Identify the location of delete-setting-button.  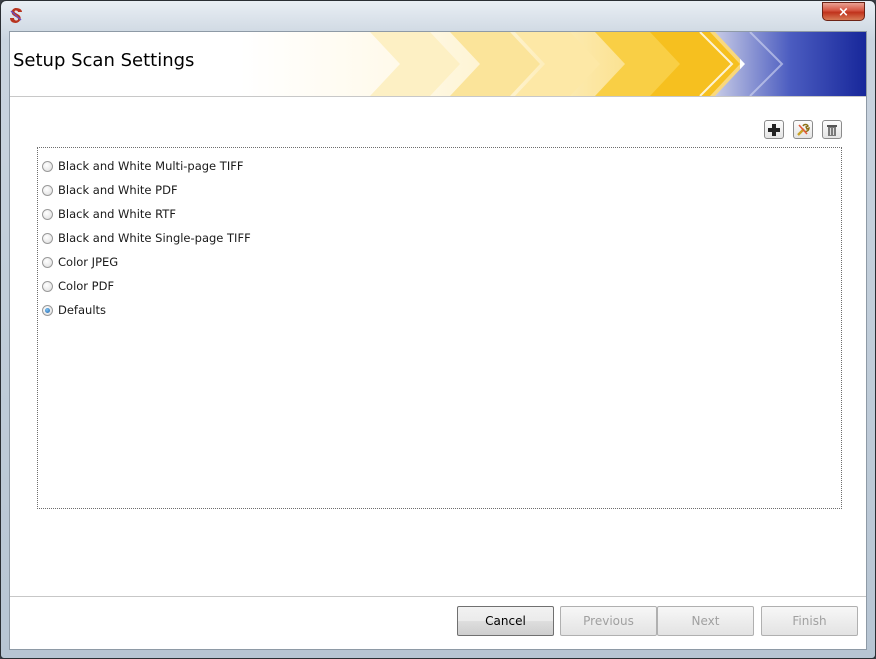
(832, 129).